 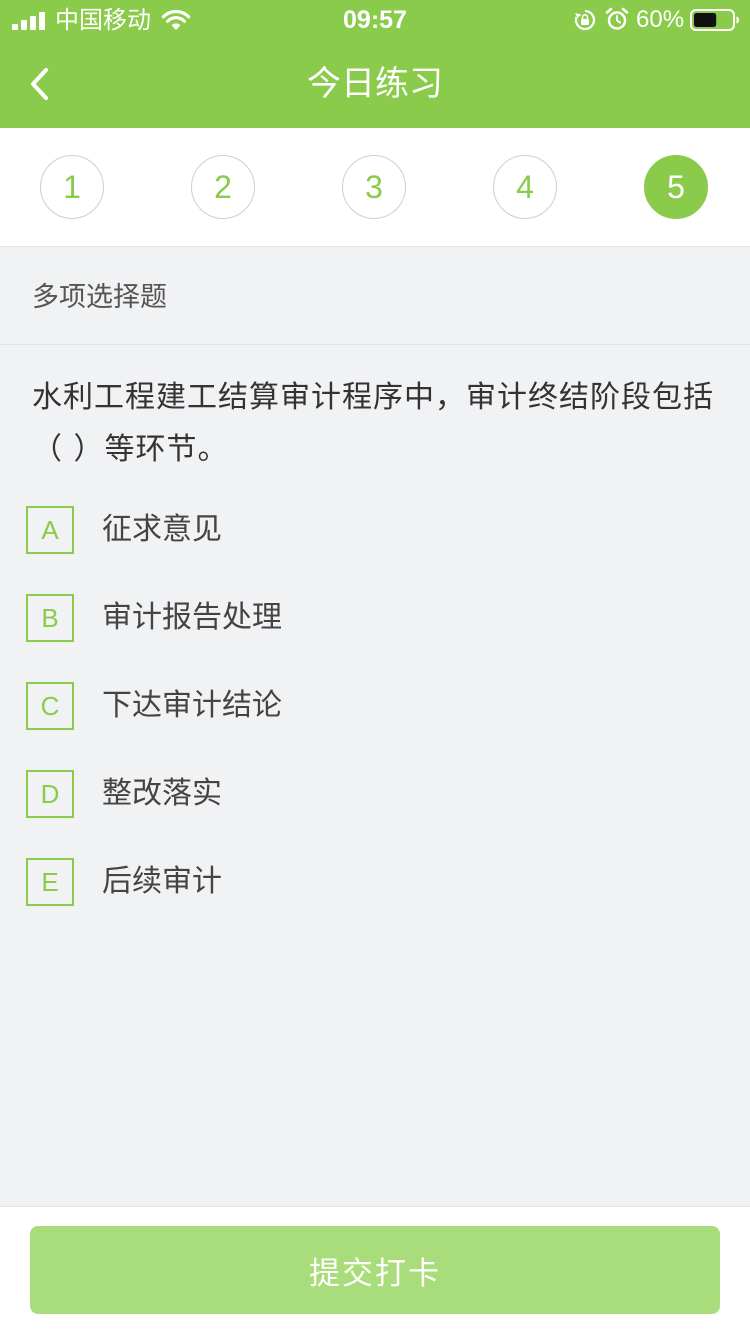 What do you see at coordinates (375, 20) in the screenshot?
I see `status-bar: 中国移动 09:57 60%` at bounding box center [375, 20].